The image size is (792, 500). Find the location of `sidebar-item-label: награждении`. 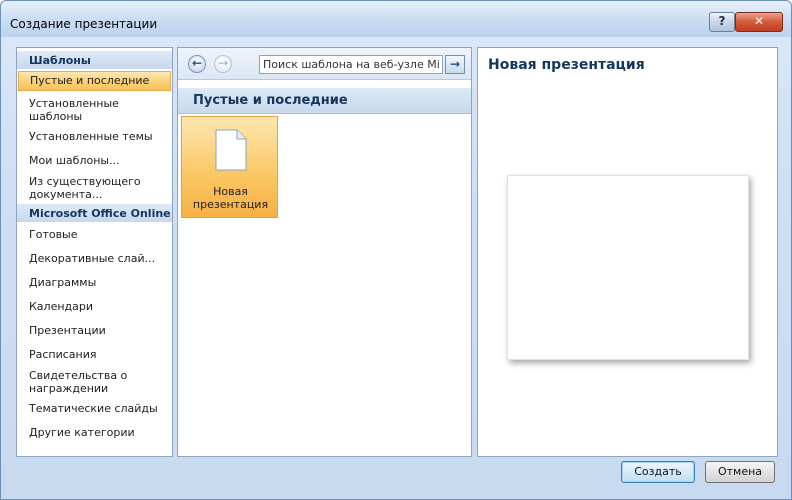

sidebar-item-label: награждении is located at coordinates (69, 388).